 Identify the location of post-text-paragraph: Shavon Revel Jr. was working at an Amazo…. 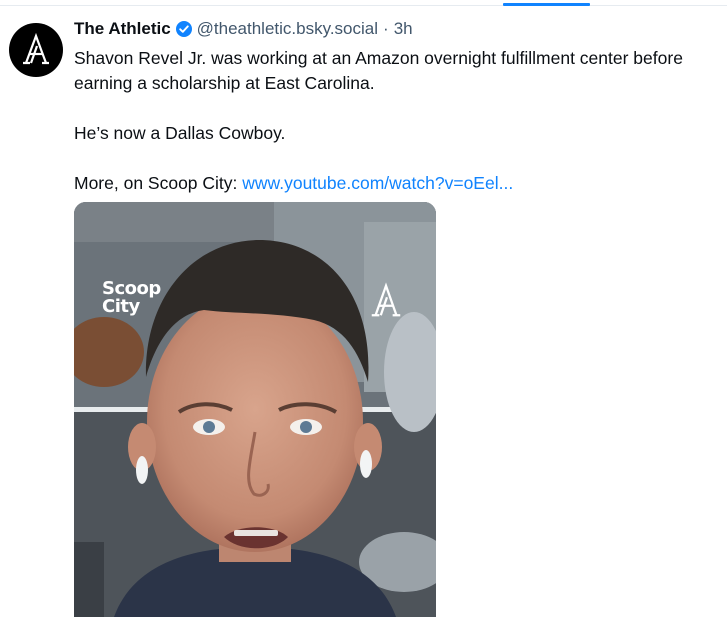
(378, 70).